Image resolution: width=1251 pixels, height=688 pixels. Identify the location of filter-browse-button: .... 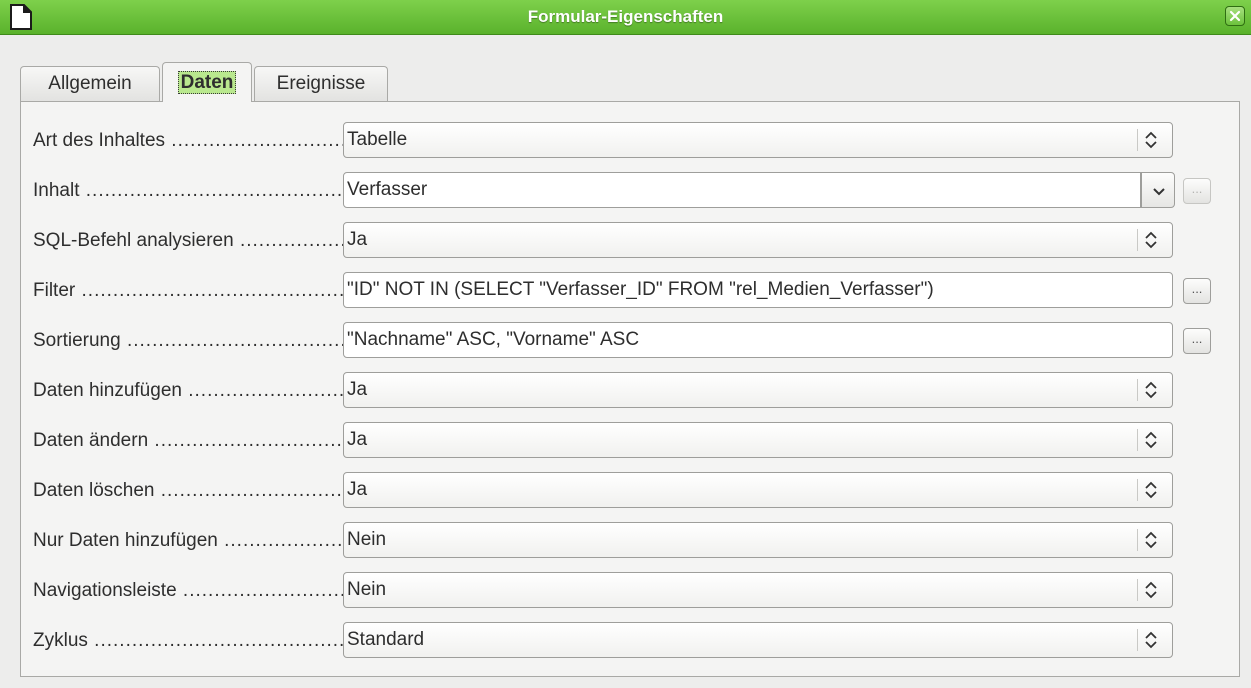
(1197, 291).